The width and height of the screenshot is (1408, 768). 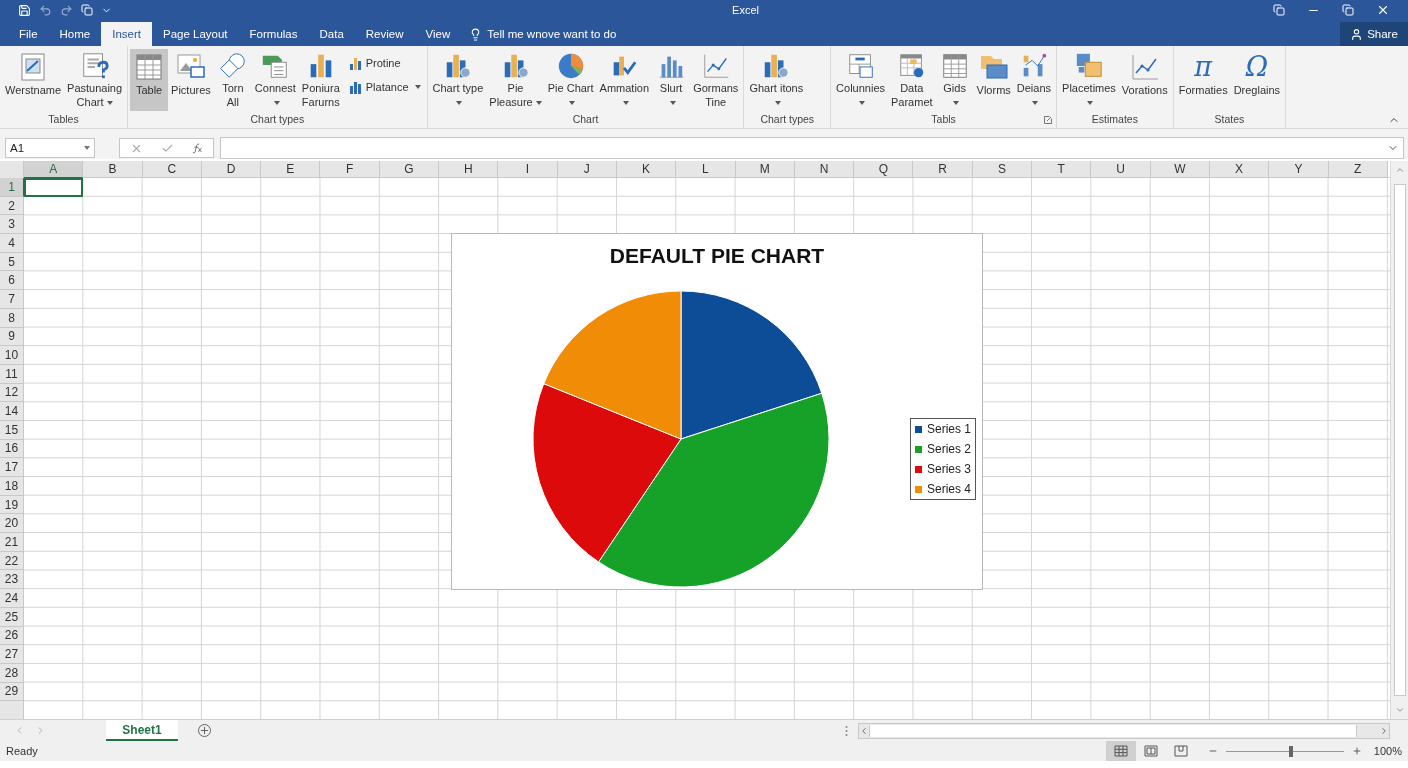 What do you see at coordinates (195, 34) in the screenshot?
I see `ribbon-tab: Page Layout` at bounding box center [195, 34].